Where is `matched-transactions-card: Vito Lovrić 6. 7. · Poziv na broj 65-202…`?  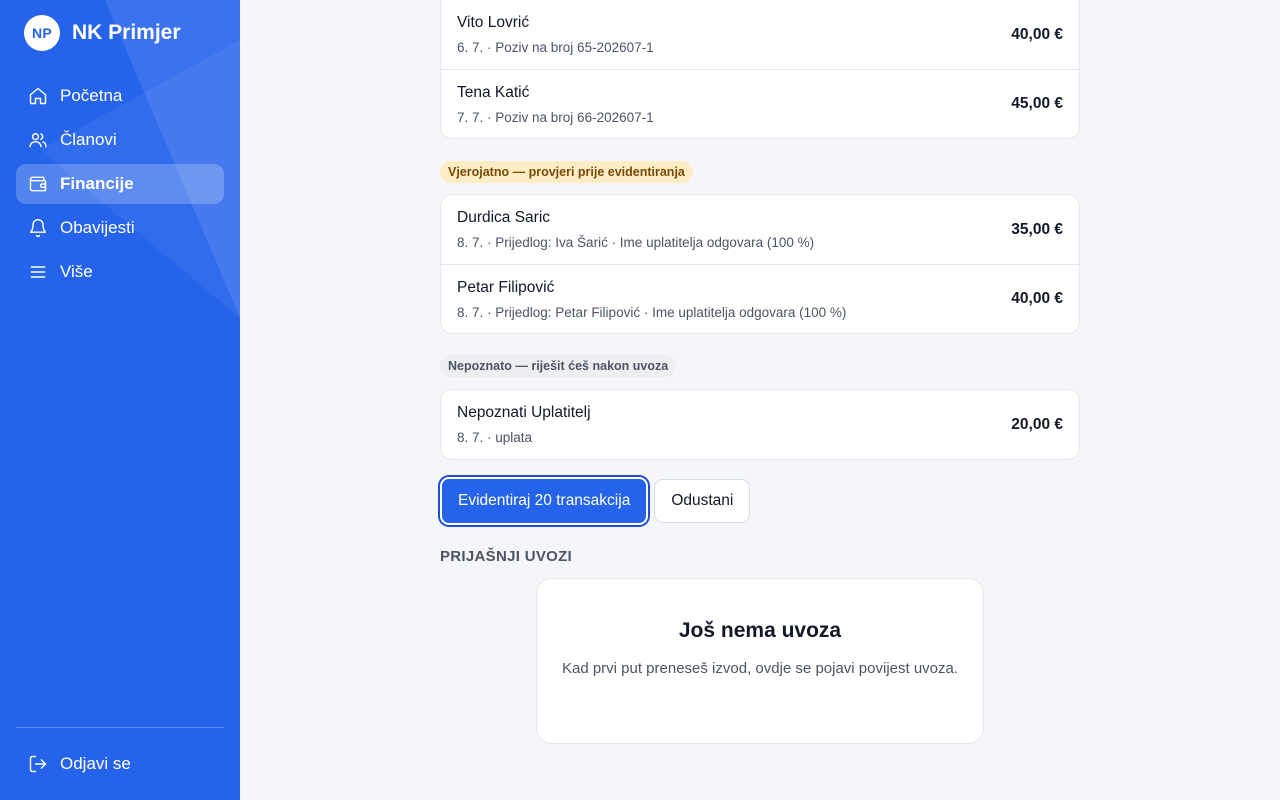 matched-transactions-card: Vito Lovrić 6. 7. · Poziv na broj 65-202… is located at coordinates (760, 69).